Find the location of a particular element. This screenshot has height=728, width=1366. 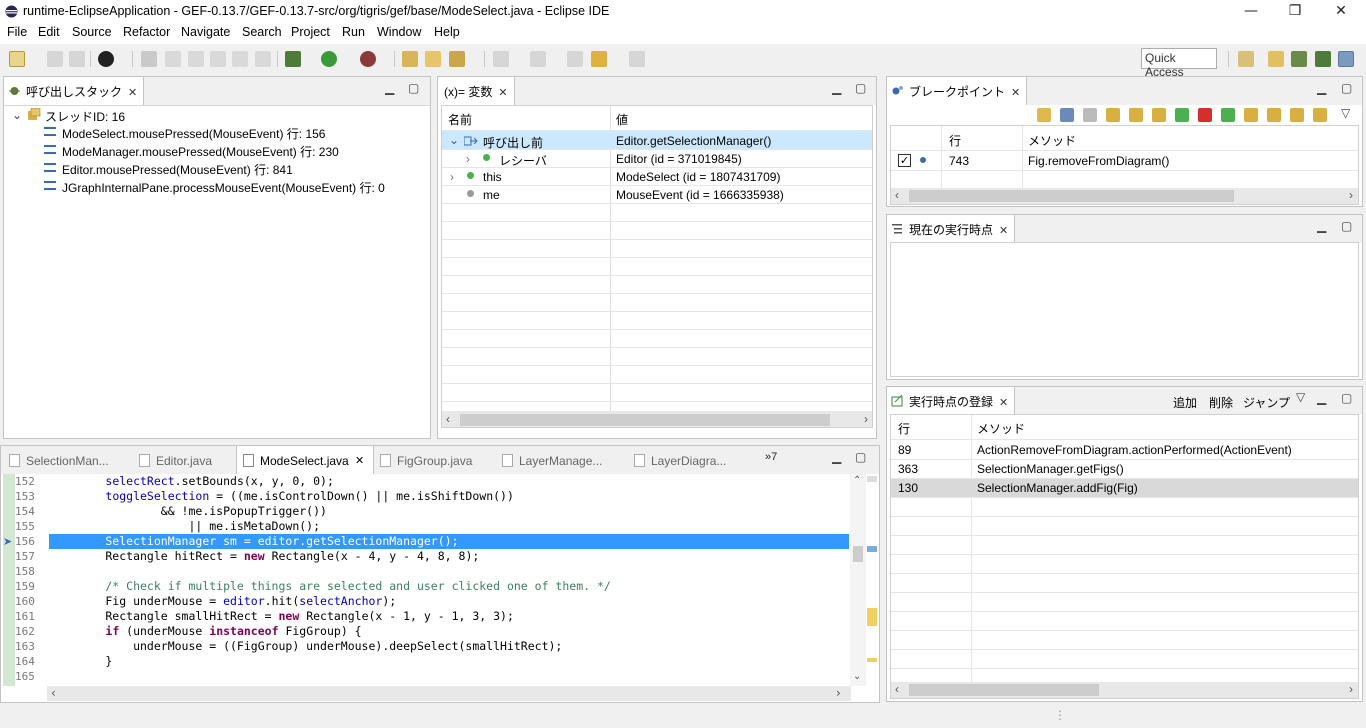

java-perspective-icon is located at coordinates (1299, 59).